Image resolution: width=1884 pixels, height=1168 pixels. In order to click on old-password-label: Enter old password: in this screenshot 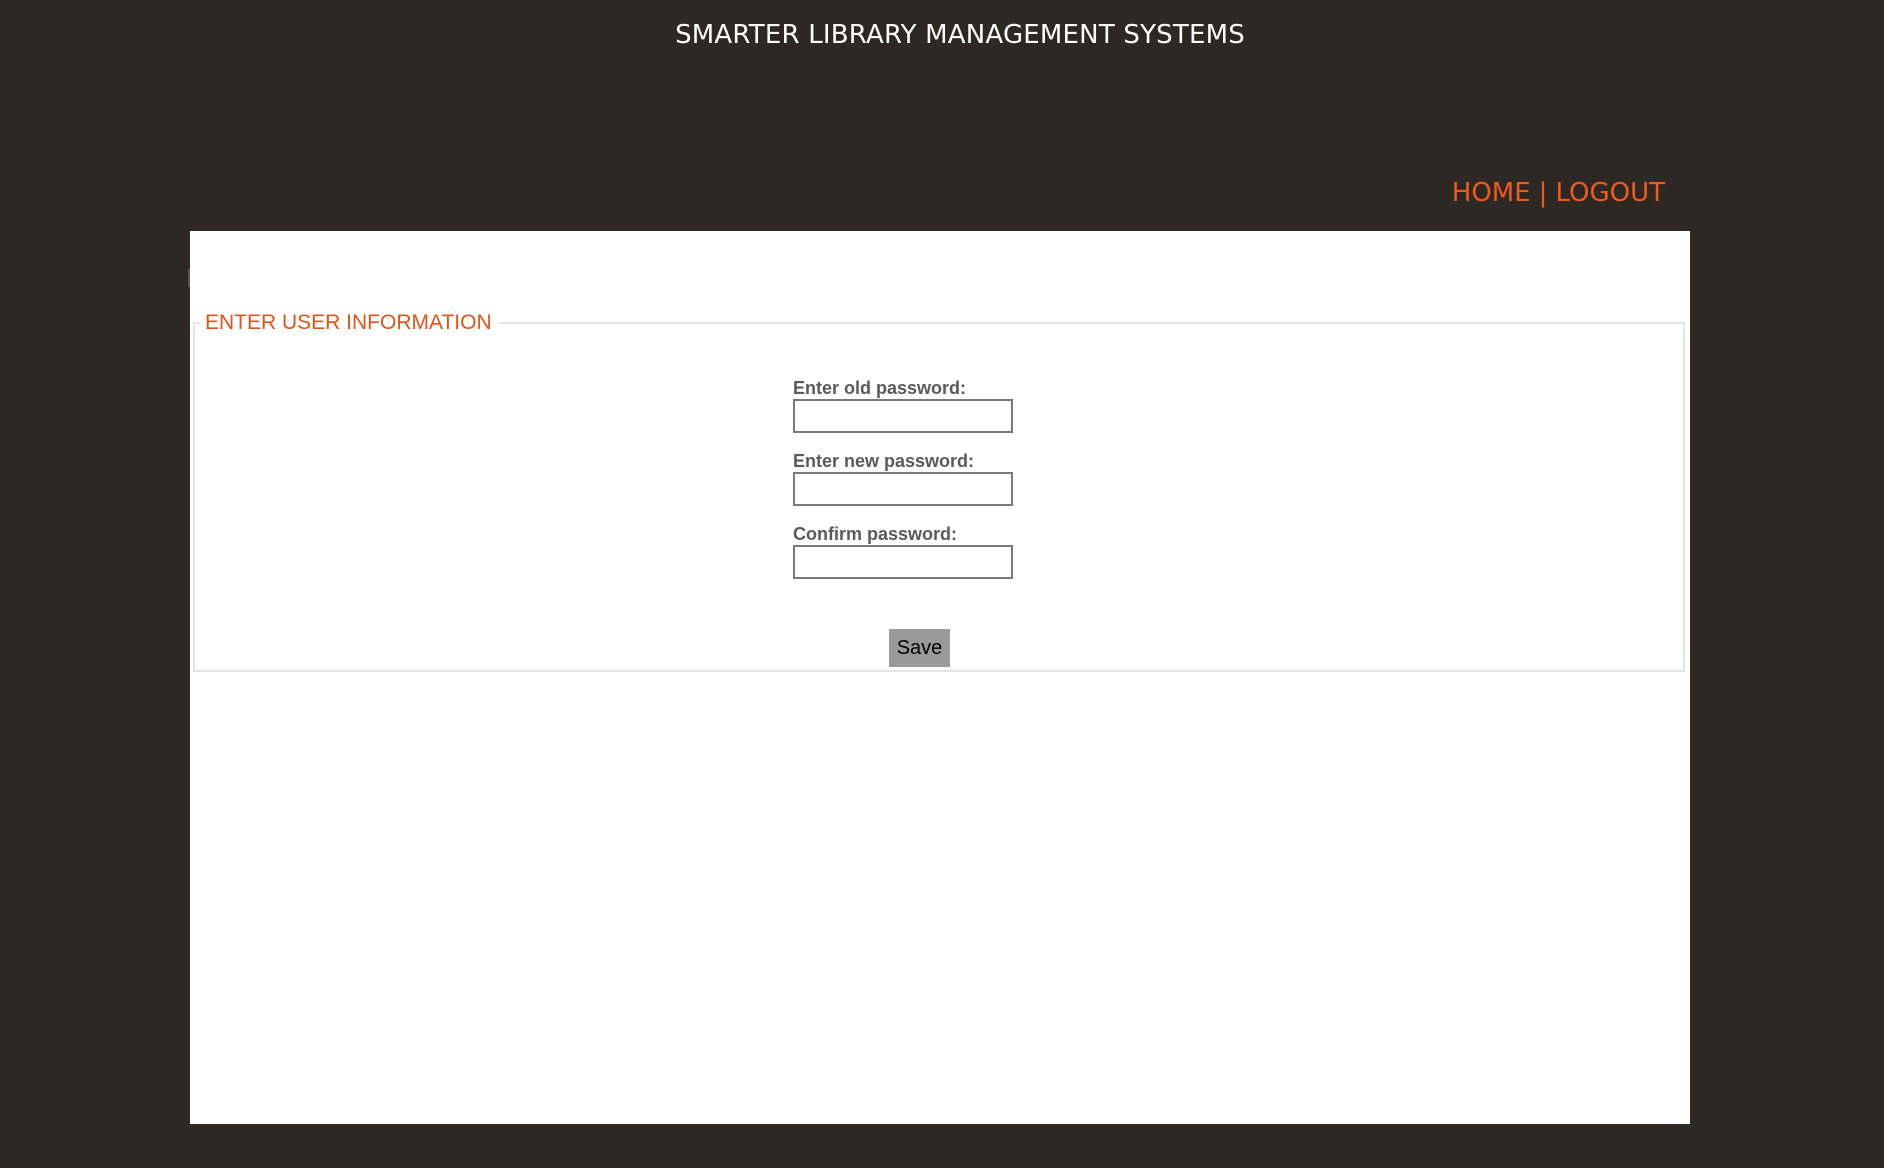, I will do `click(880, 388)`.